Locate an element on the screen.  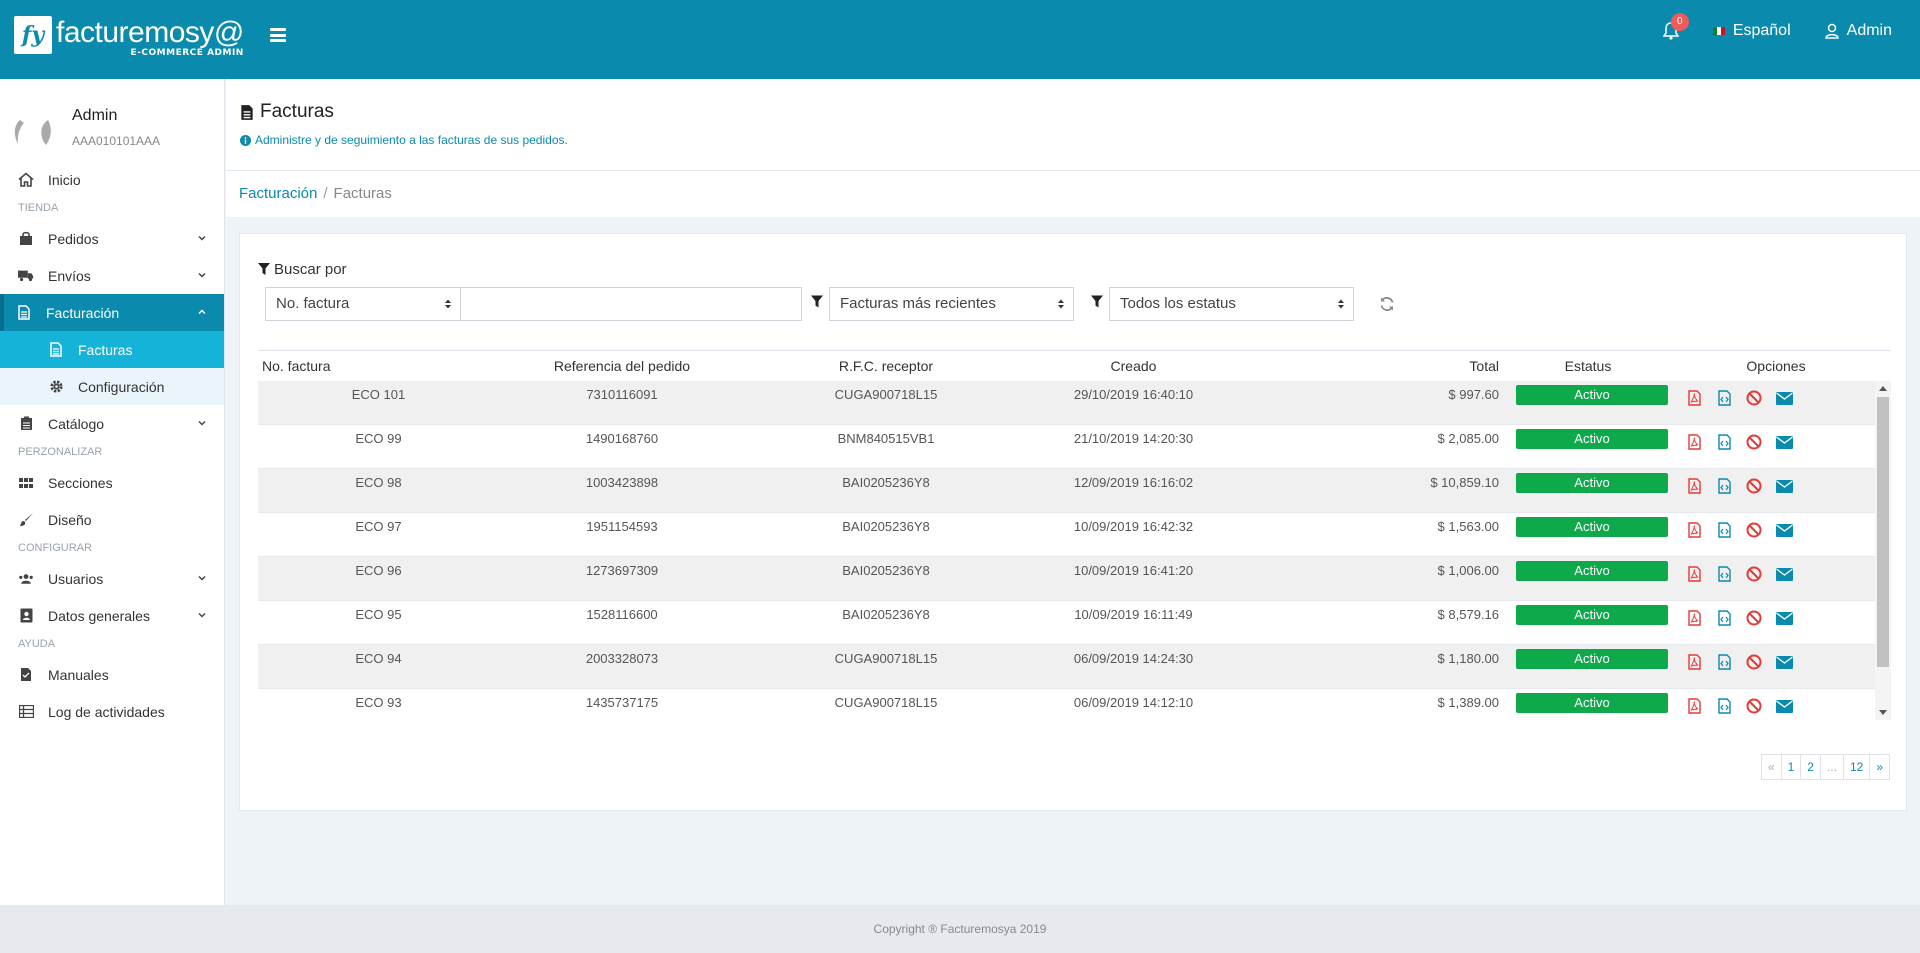
col-rfc: R.F.C. receptor is located at coordinates (886, 365).